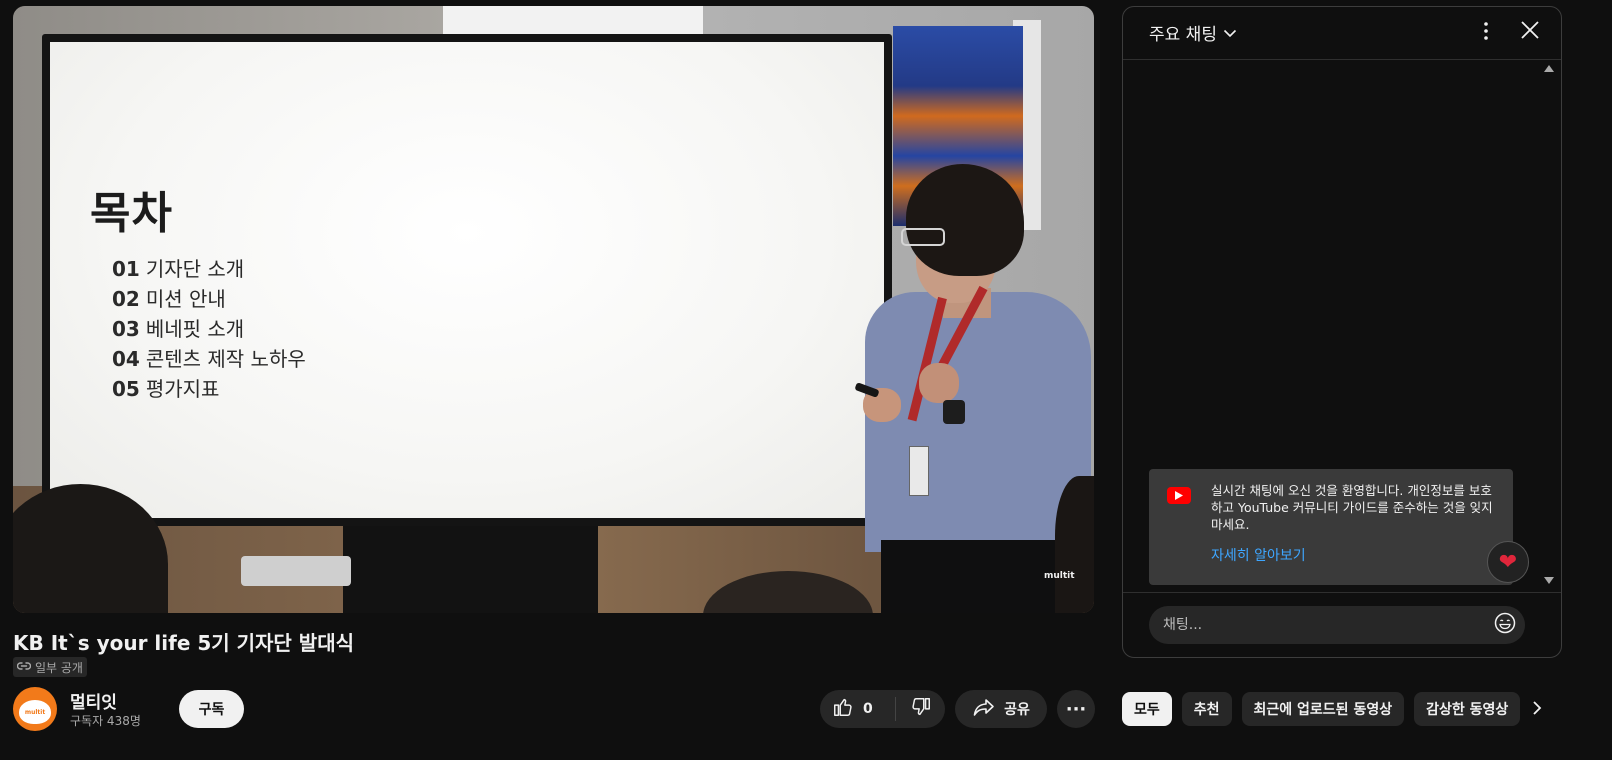  Describe the element at coordinates (93, 700) in the screenshot. I see `channel-name: 멀티잇` at that location.